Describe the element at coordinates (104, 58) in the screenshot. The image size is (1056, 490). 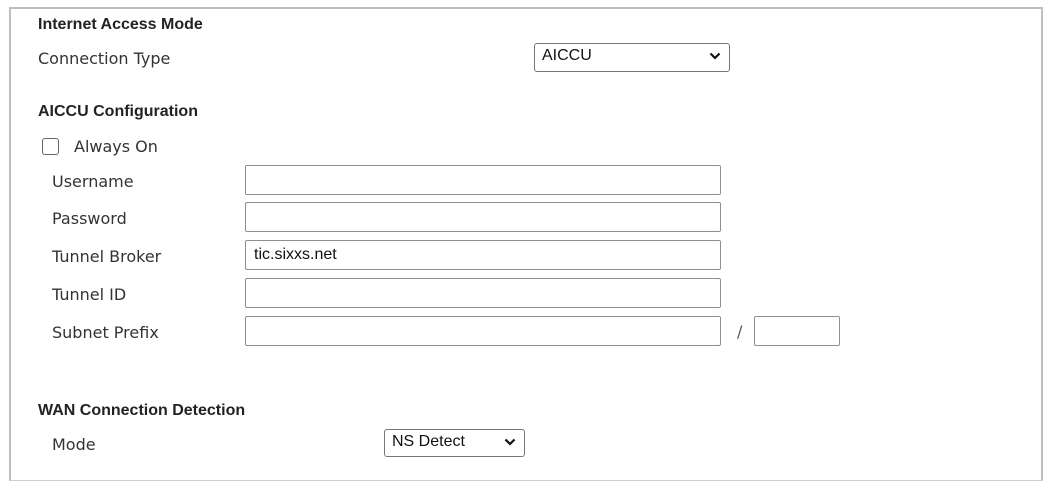
I see `connection-type-label: Connection Type` at that location.